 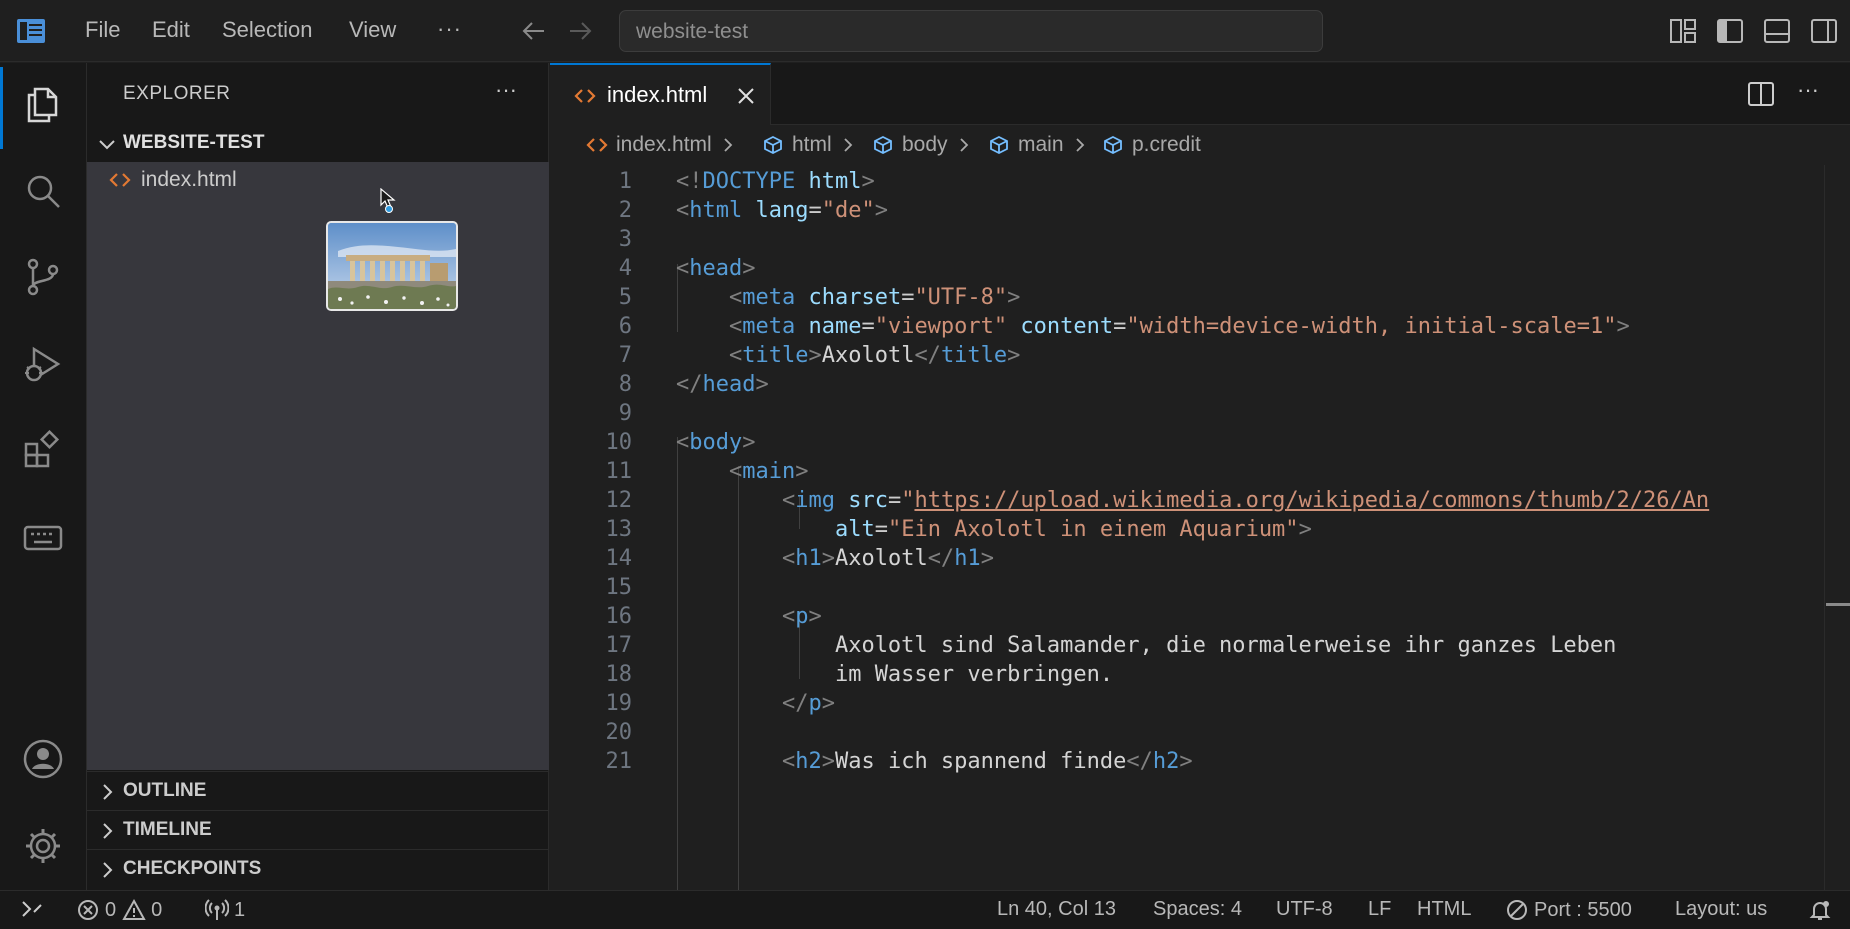 I want to click on line-number: 7, so click(x=625, y=355).